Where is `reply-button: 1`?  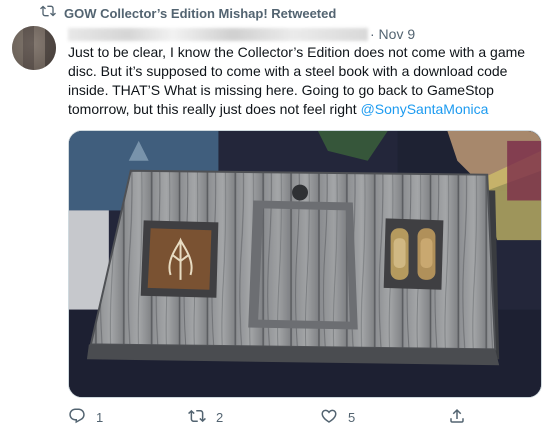 reply-button: 1 is located at coordinates (85, 417).